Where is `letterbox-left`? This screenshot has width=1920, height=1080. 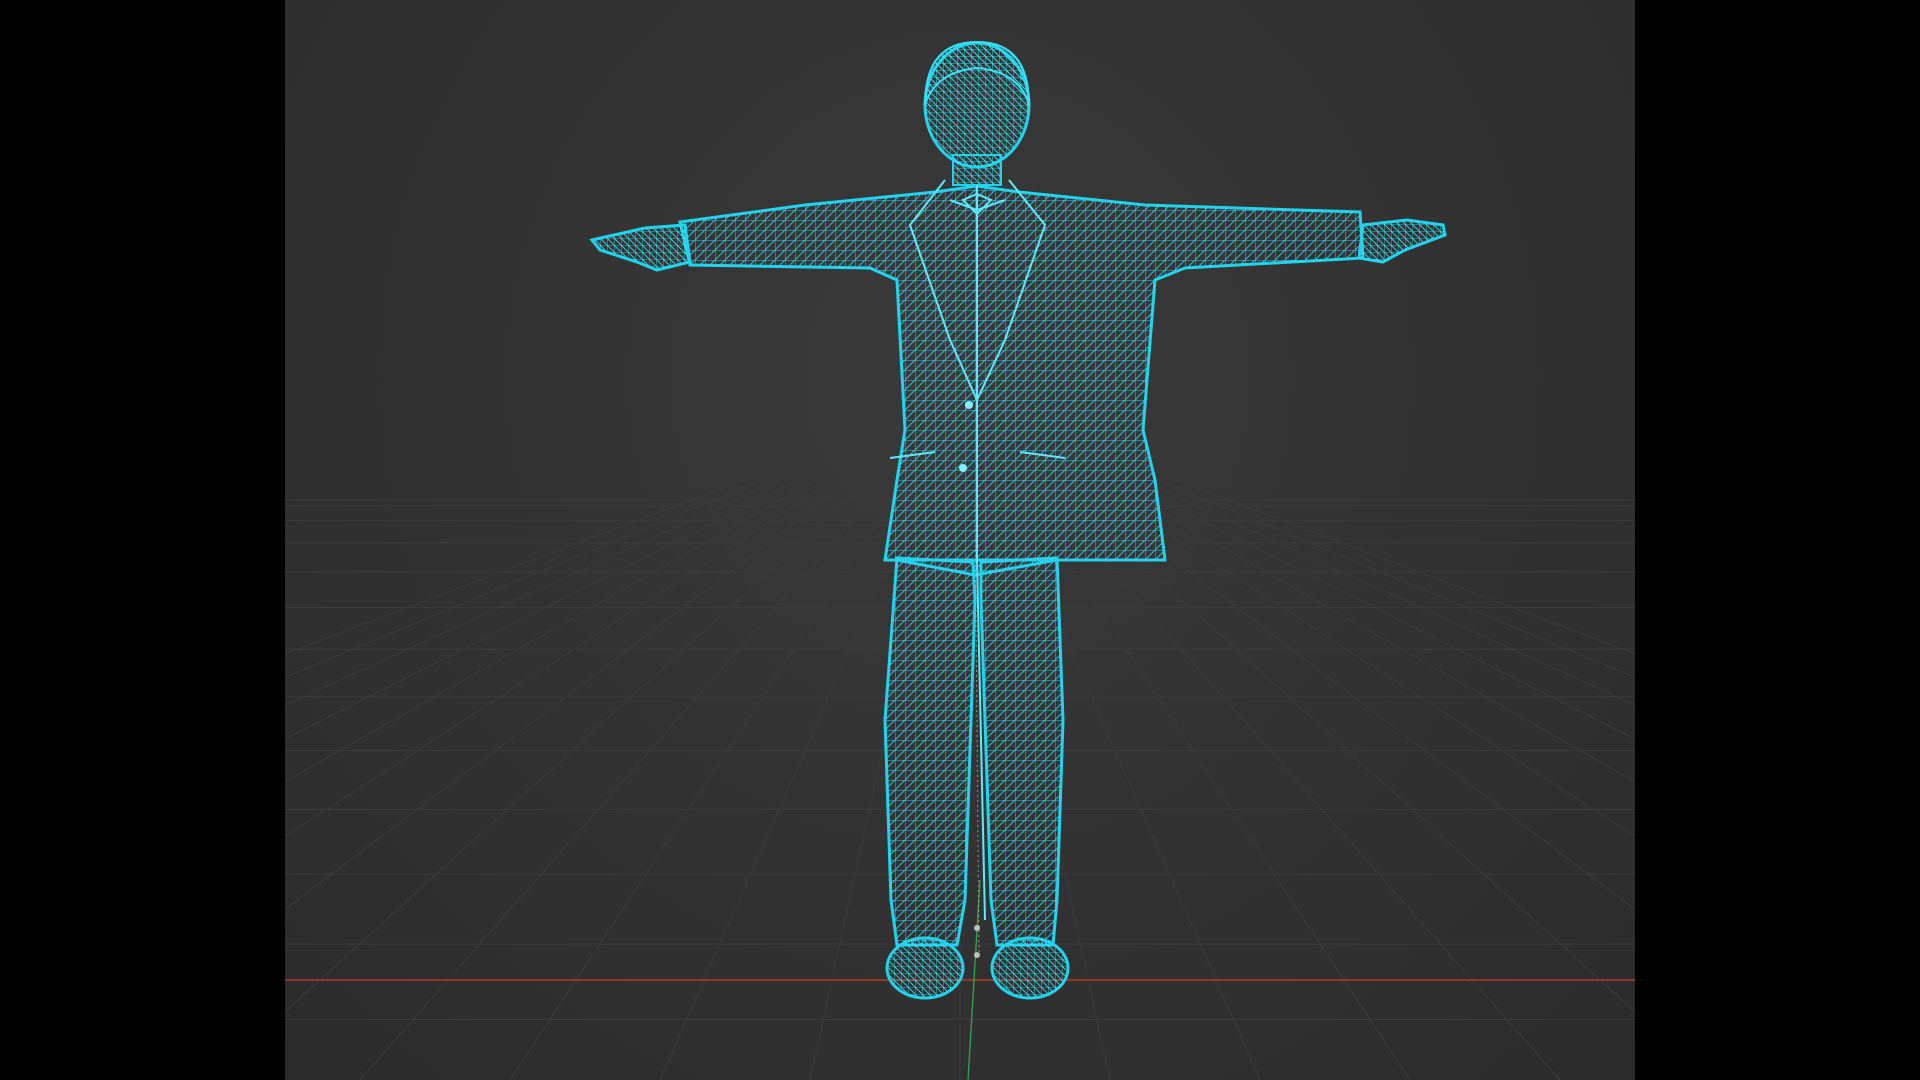
letterbox-left is located at coordinates (142, 540).